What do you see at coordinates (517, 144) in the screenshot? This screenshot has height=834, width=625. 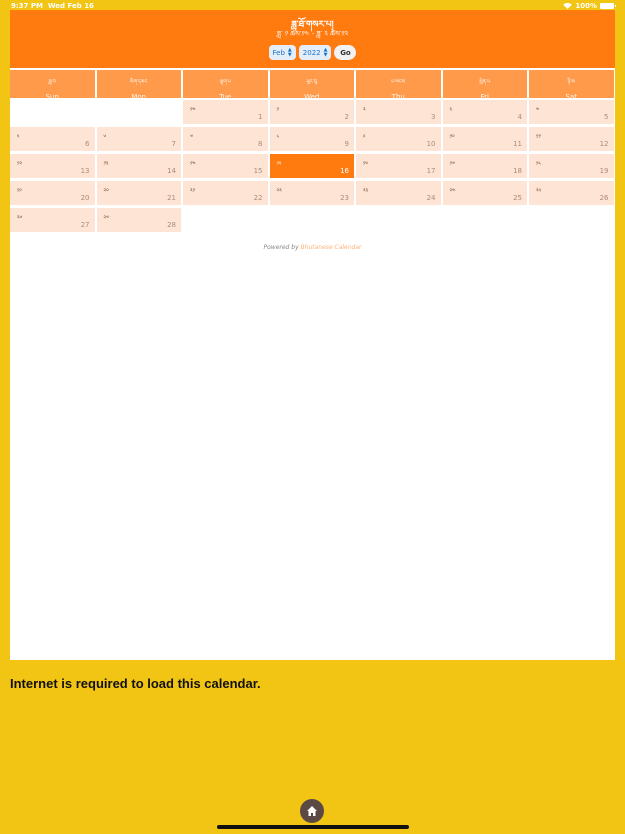 I see `day-number: 11` at bounding box center [517, 144].